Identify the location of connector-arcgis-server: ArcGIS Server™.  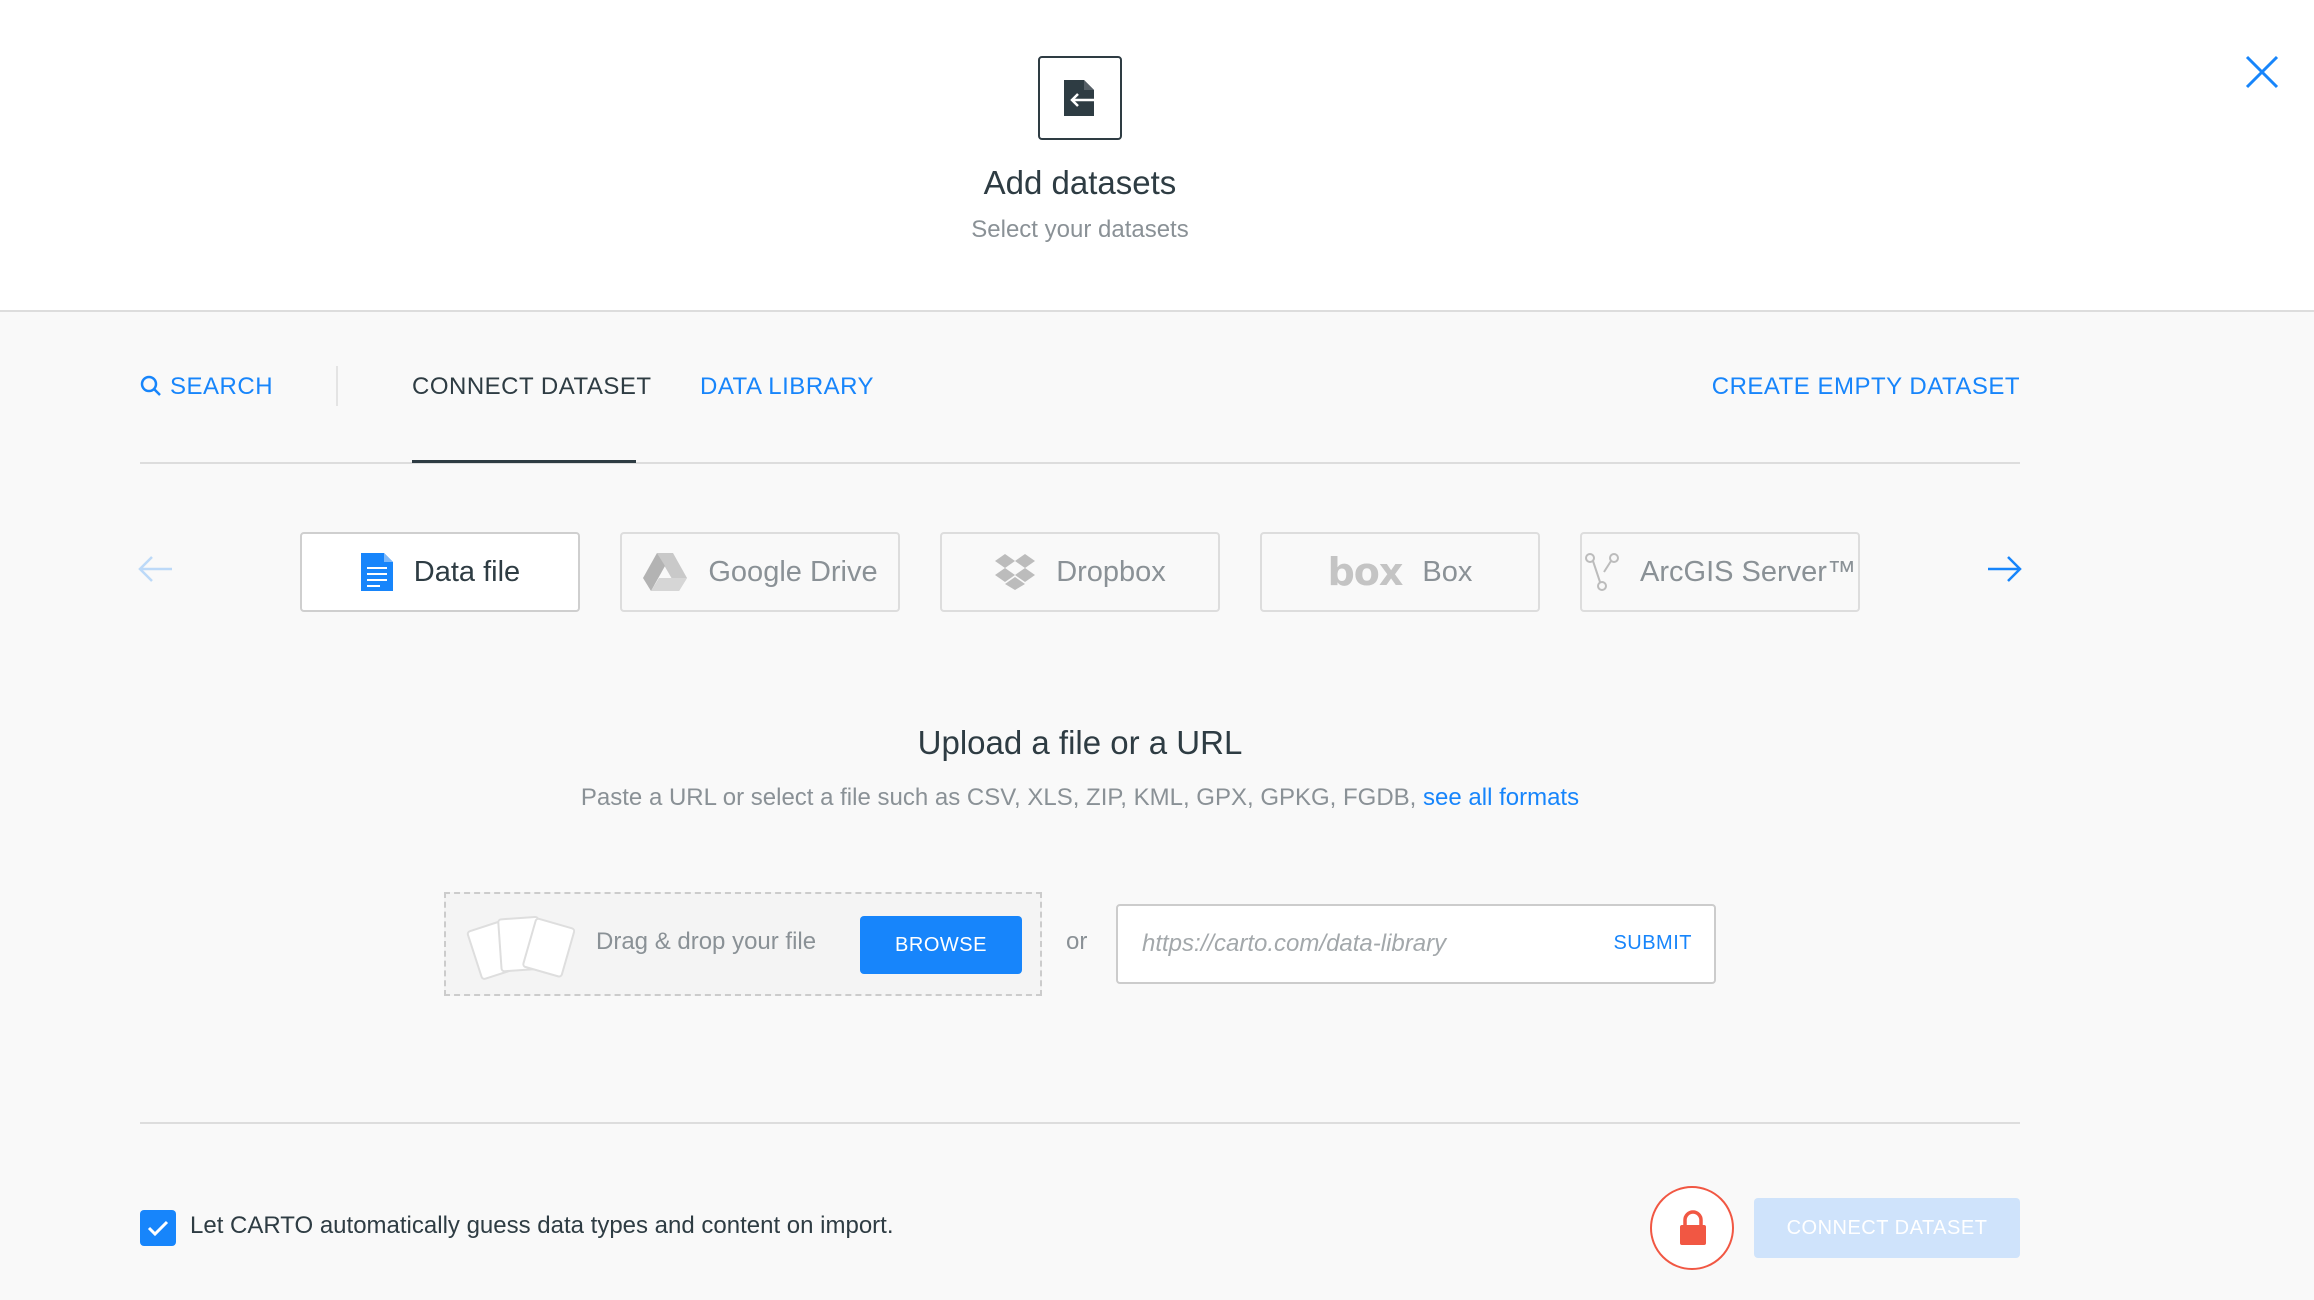
(1720, 572).